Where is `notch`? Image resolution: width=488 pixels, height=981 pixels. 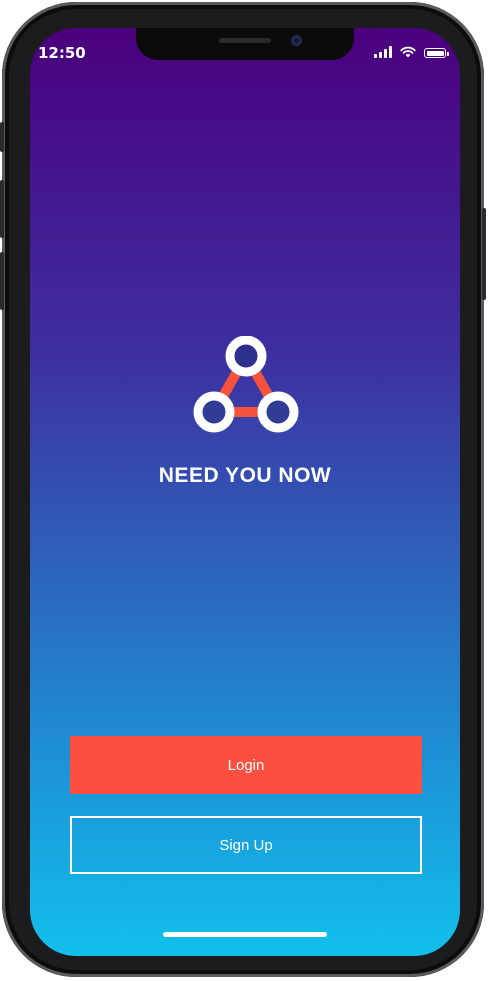
notch is located at coordinates (245, 44).